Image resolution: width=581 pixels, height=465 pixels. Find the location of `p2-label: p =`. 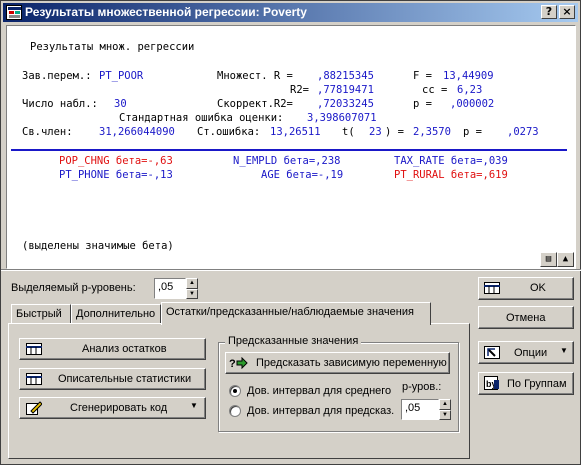

p2-label: p = is located at coordinates (472, 132).